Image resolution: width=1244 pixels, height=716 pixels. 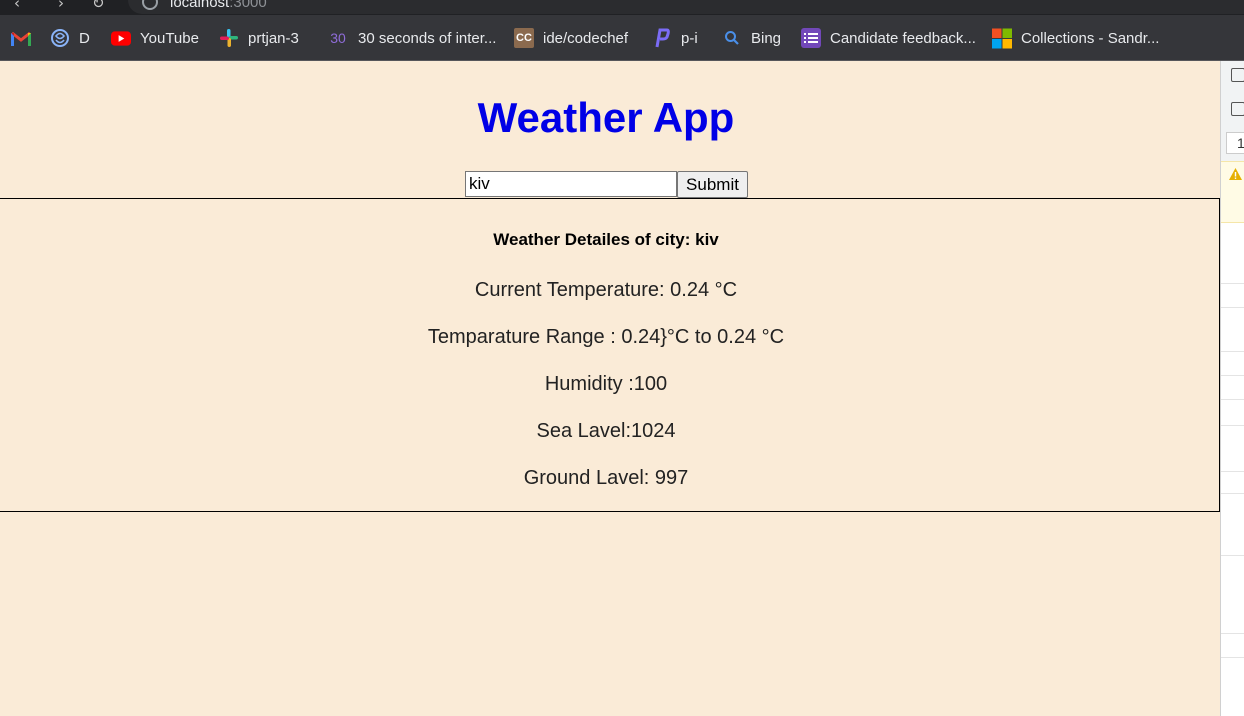 I want to click on forms-icon, so click(x=811, y=38).